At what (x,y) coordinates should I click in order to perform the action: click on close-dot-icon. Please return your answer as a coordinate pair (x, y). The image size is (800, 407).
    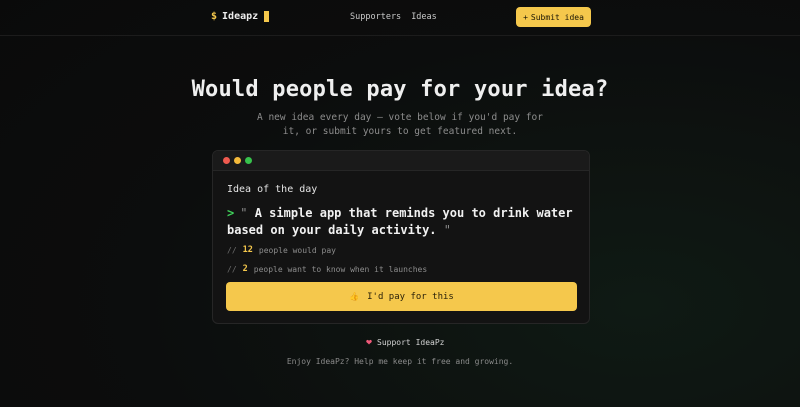
    Looking at the image, I should click on (226, 160).